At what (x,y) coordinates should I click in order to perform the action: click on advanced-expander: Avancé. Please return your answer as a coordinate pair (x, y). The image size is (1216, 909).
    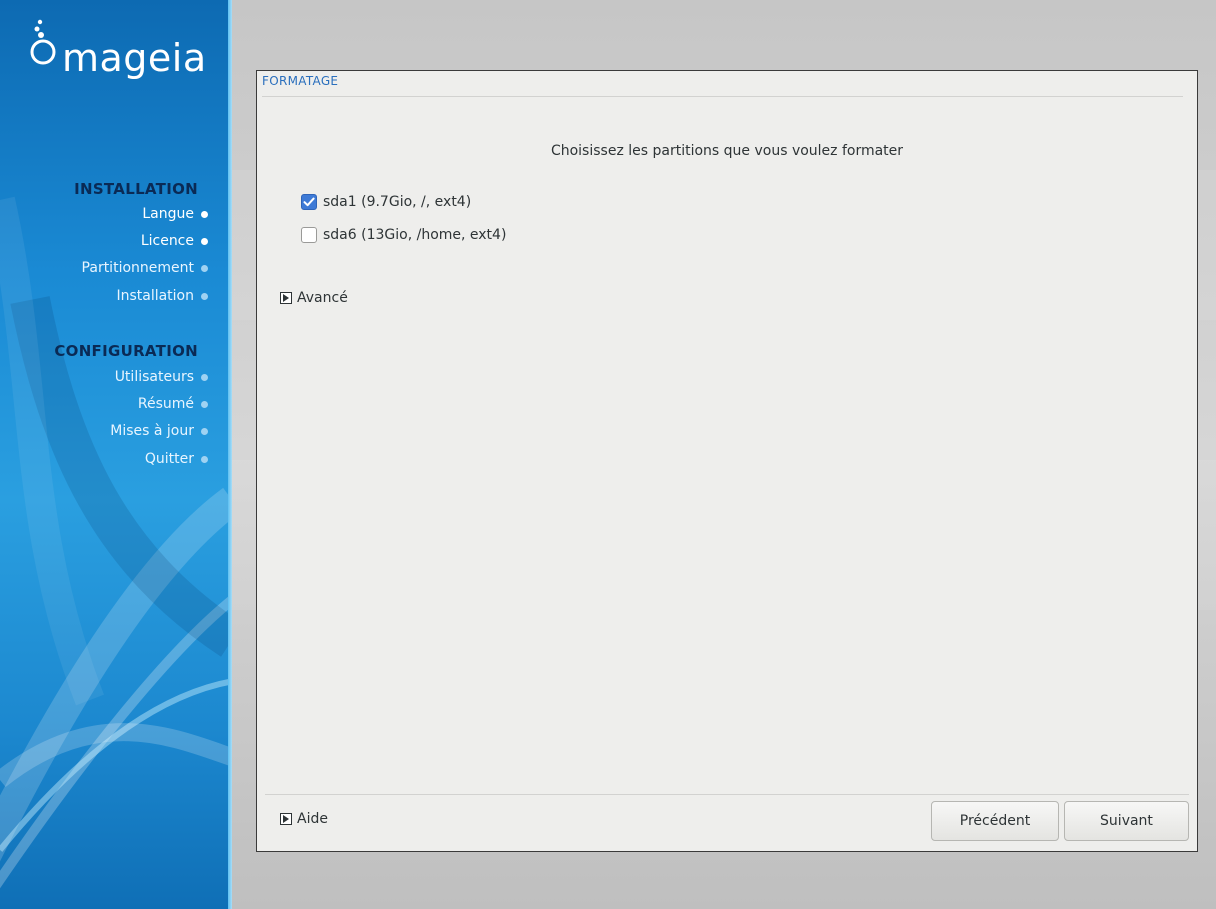
    Looking at the image, I should click on (314, 298).